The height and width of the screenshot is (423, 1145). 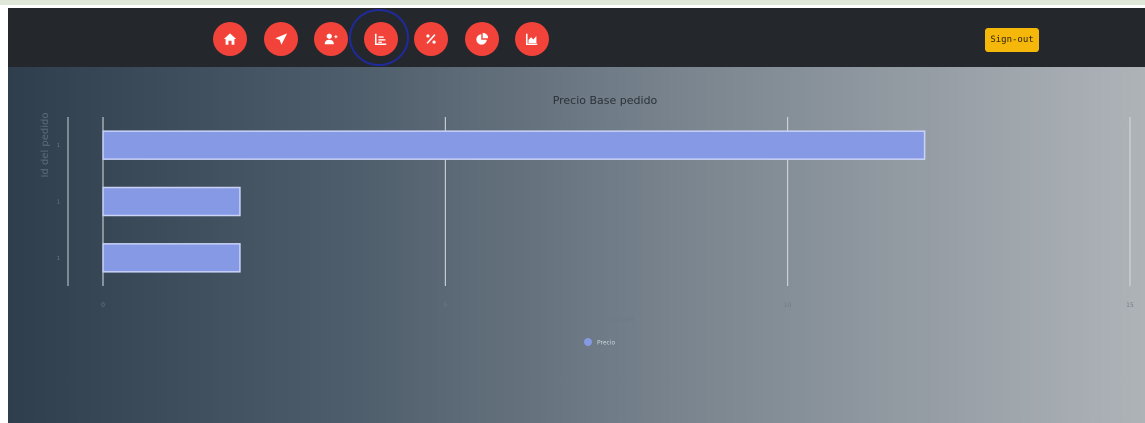 I want to click on window-top-border, so click(x=572, y=2).